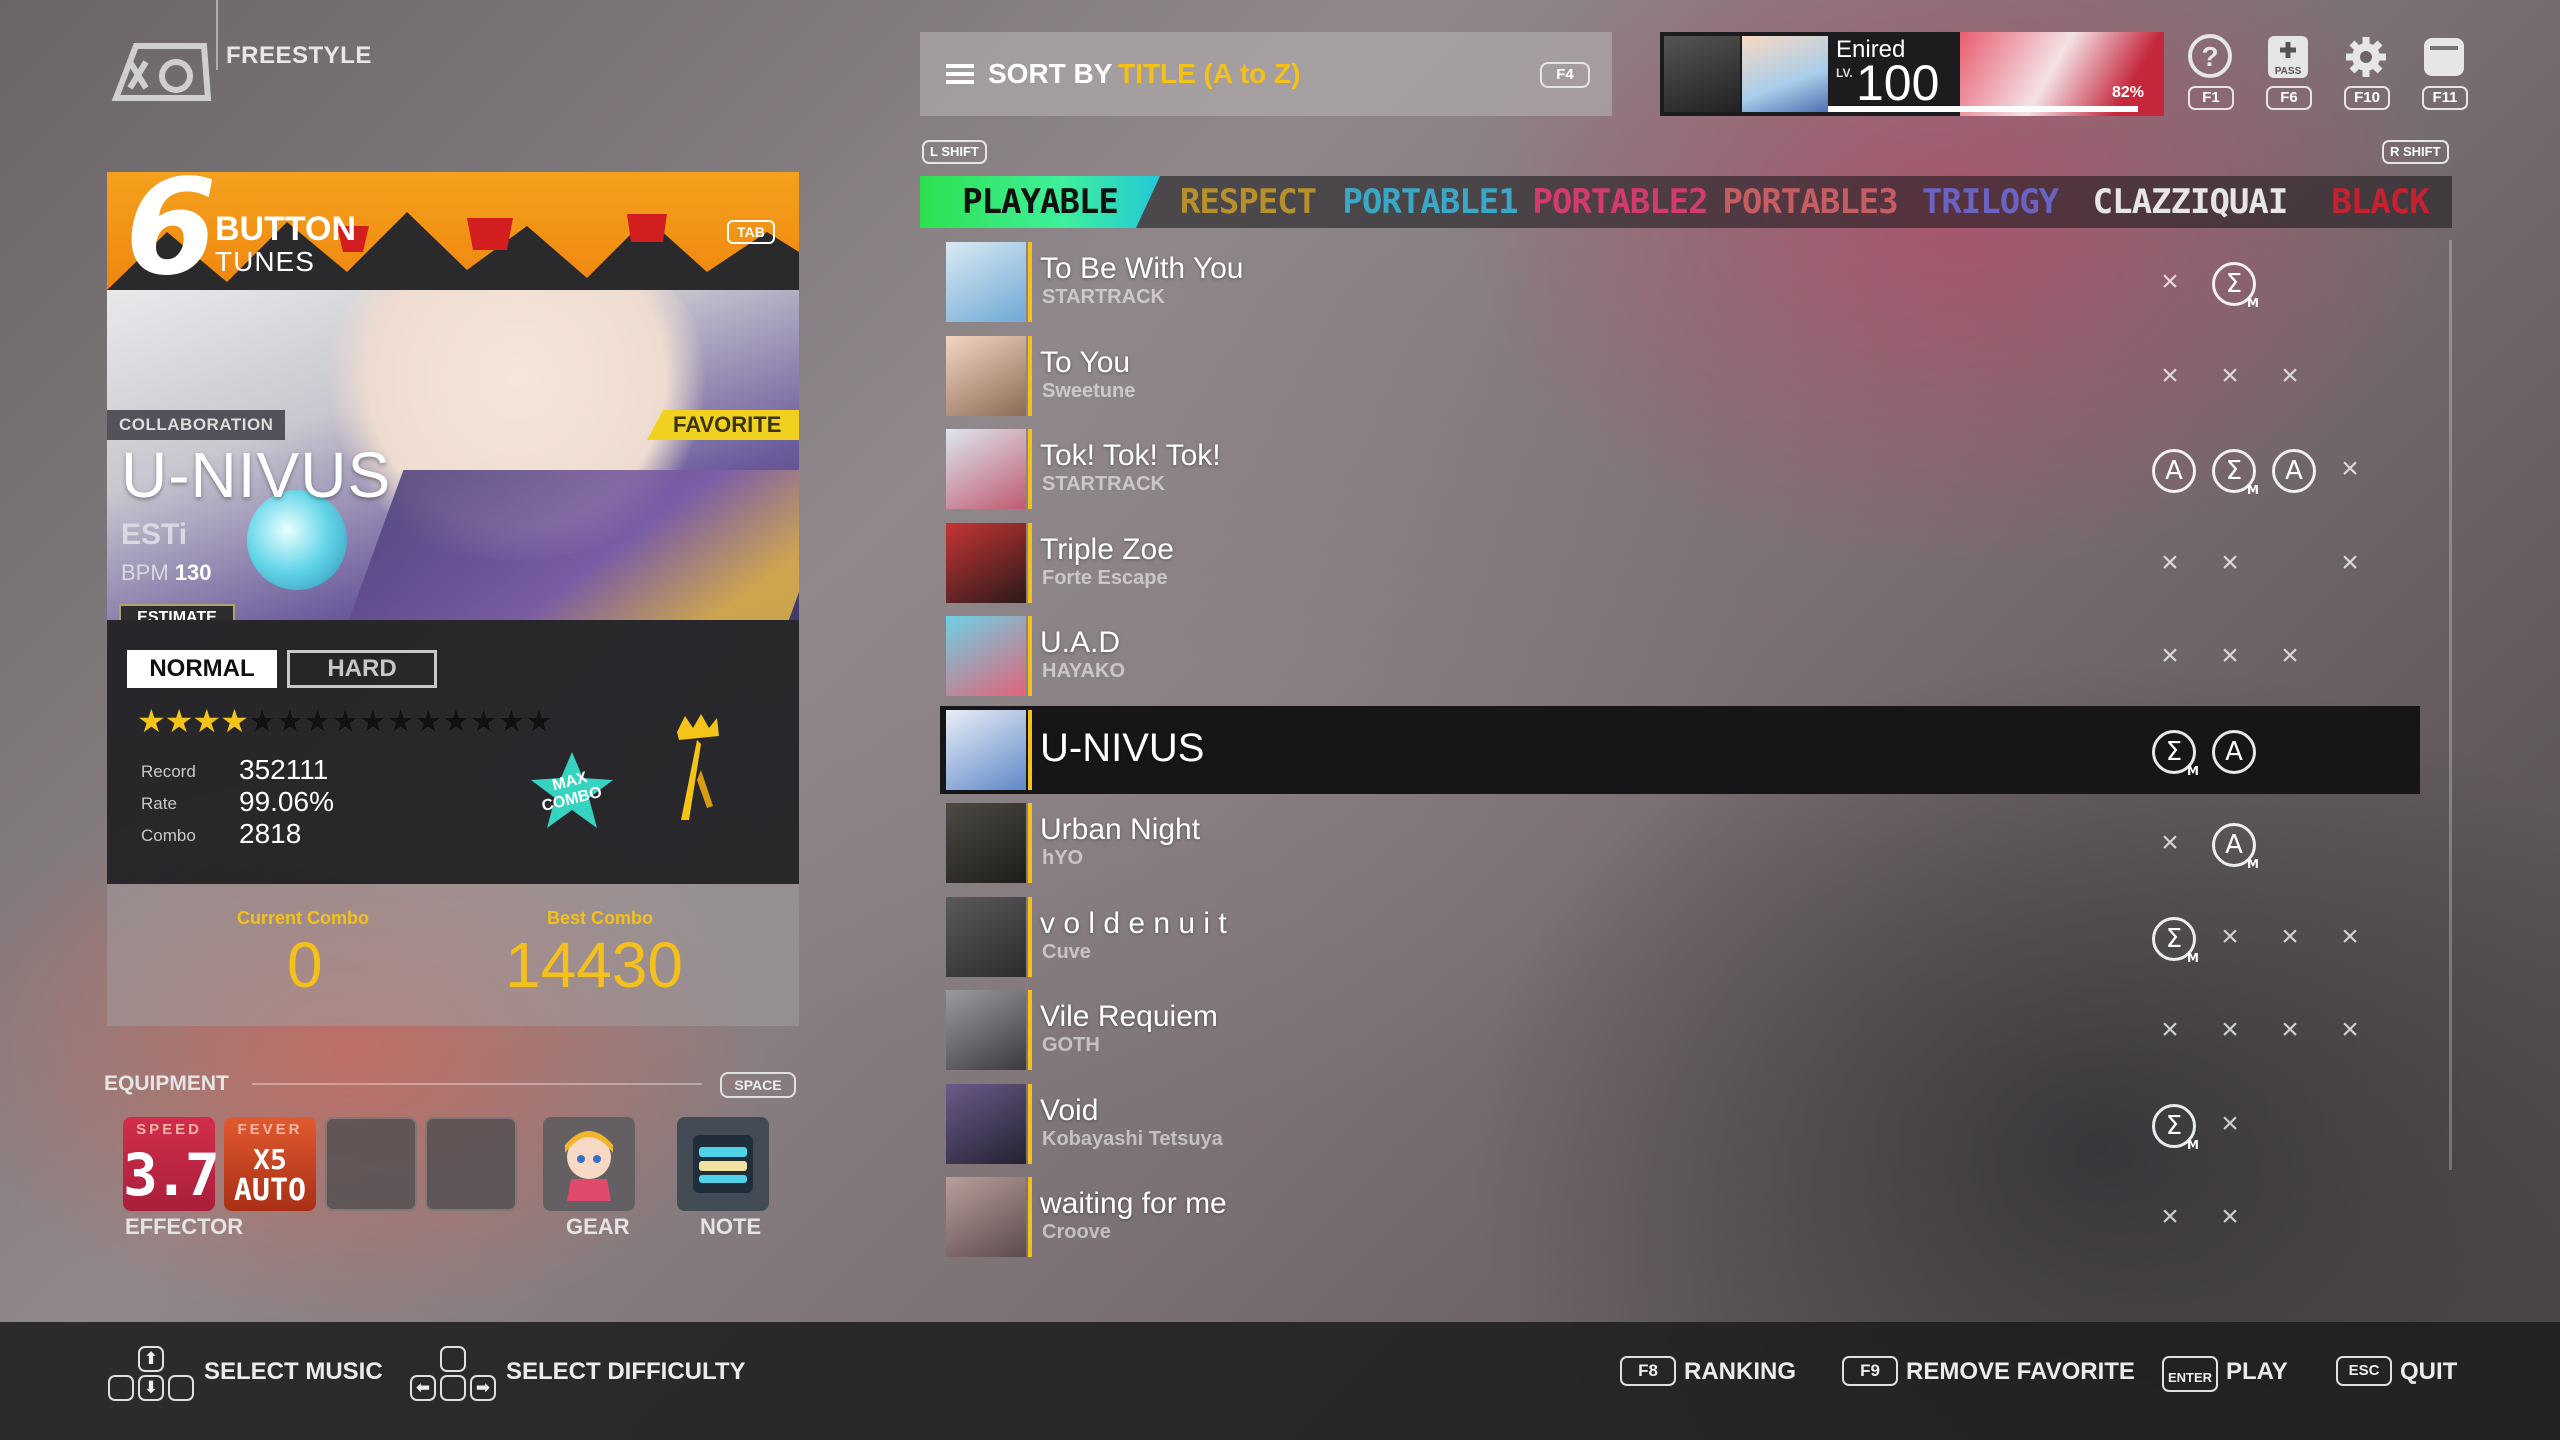 The height and width of the screenshot is (1440, 2560). What do you see at coordinates (1430, 202) in the screenshot?
I see `category-tab-portable1: PORTABLE1` at bounding box center [1430, 202].